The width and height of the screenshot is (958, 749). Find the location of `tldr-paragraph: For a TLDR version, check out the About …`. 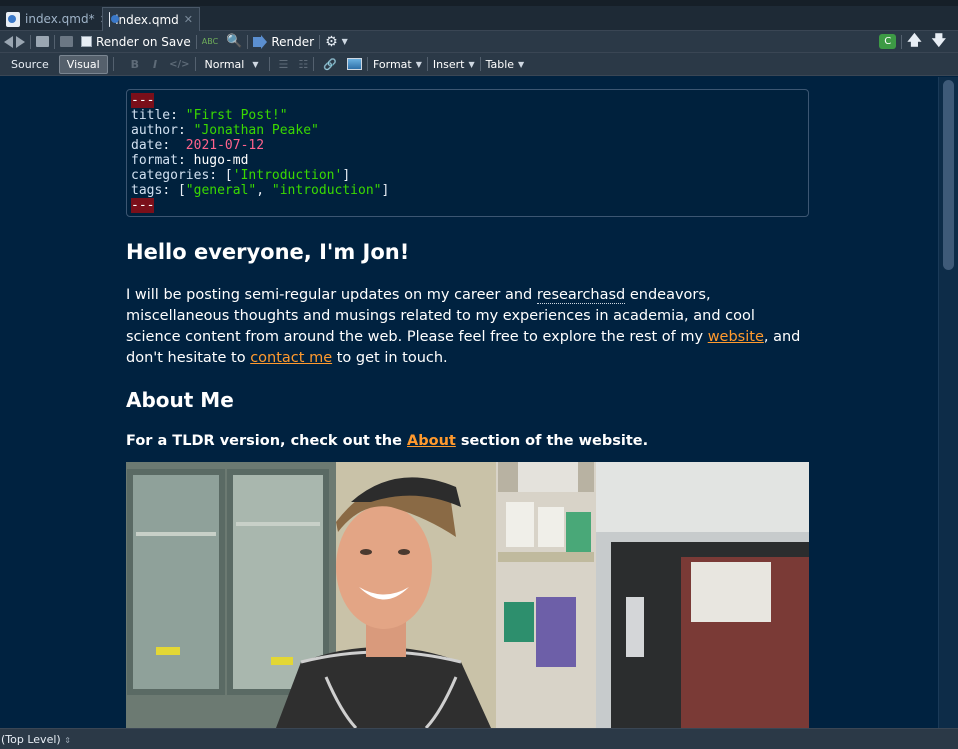

tldr-paragraph: For a TLDR version, check out the About … is located at coordinates (467, 441).